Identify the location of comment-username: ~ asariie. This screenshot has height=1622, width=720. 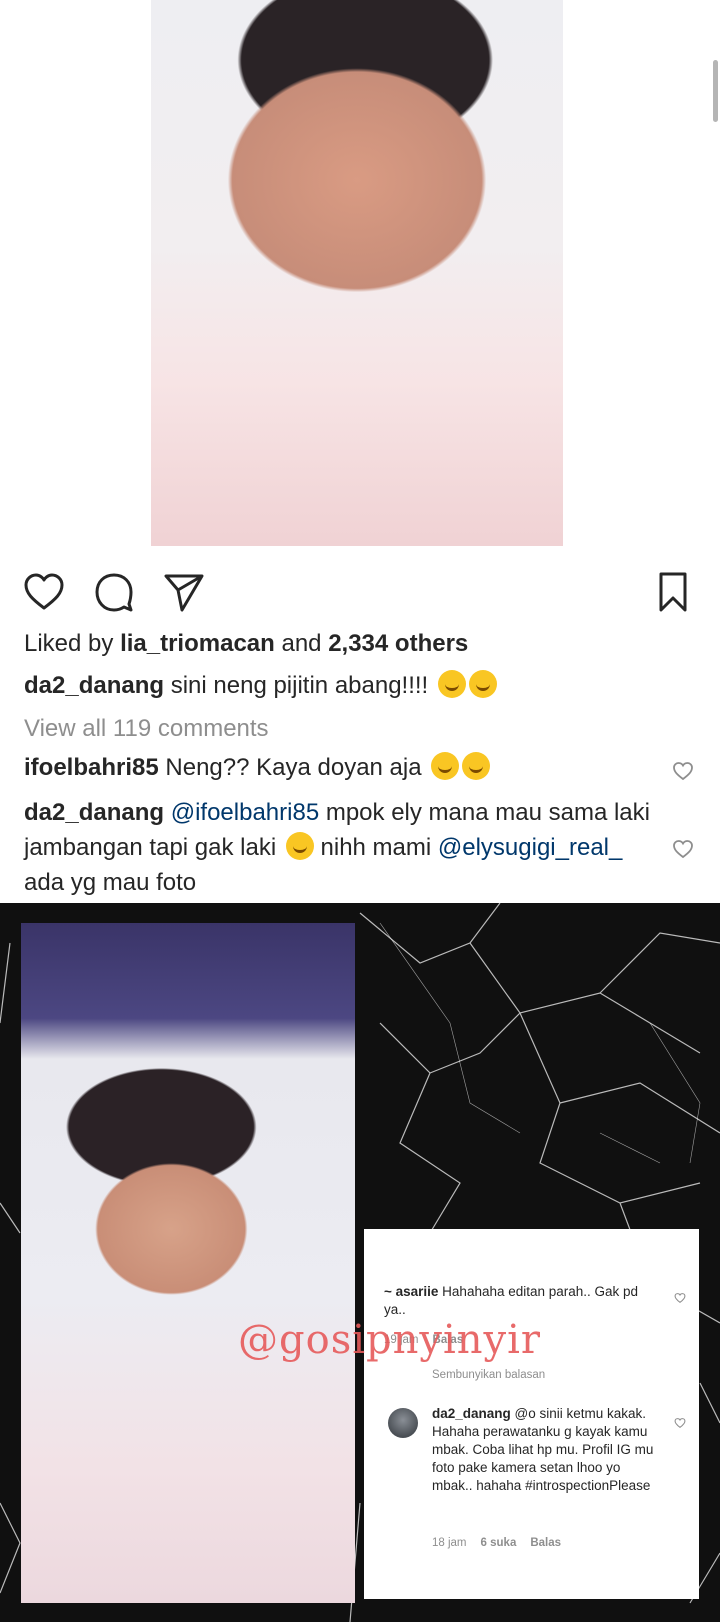
(411, 1291).